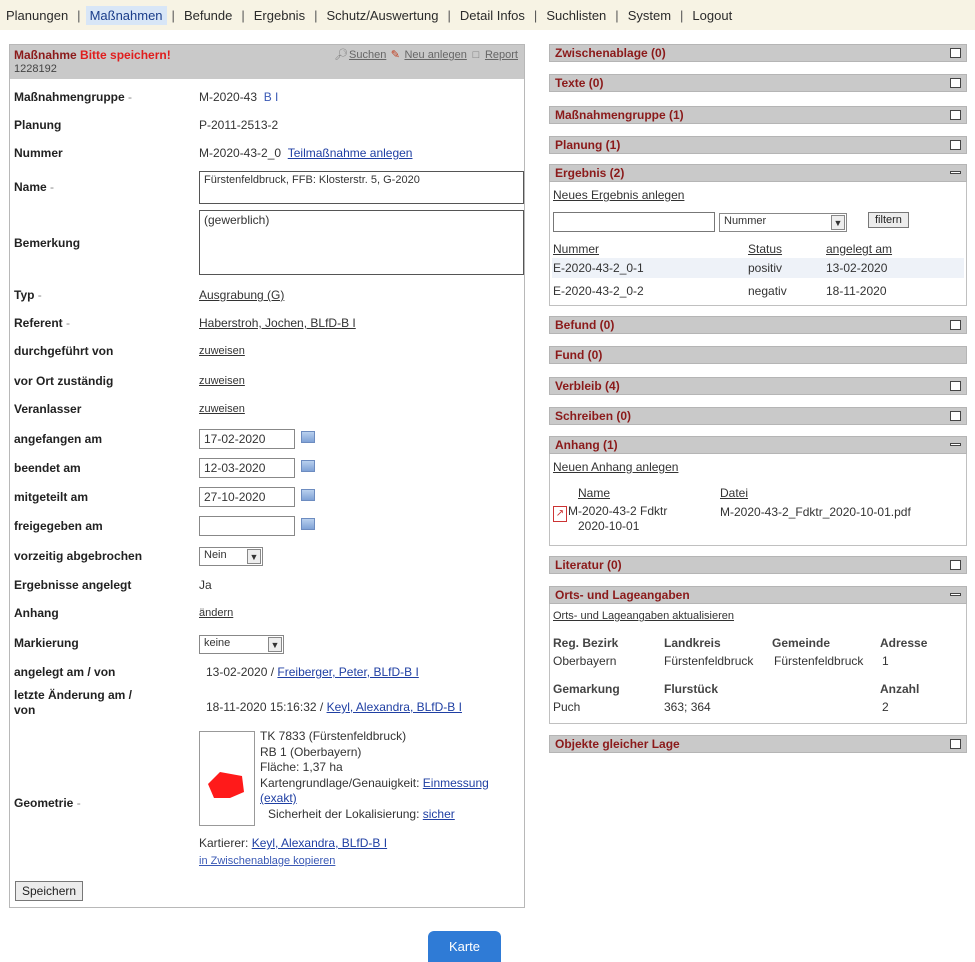 Image resolution: width=975 pixels, height=962 pixels. What do you see at coordinates (758, 565) in the screenshot?
I see `panel-literatur: Literatur (0)` at bounding box center [758, 565].